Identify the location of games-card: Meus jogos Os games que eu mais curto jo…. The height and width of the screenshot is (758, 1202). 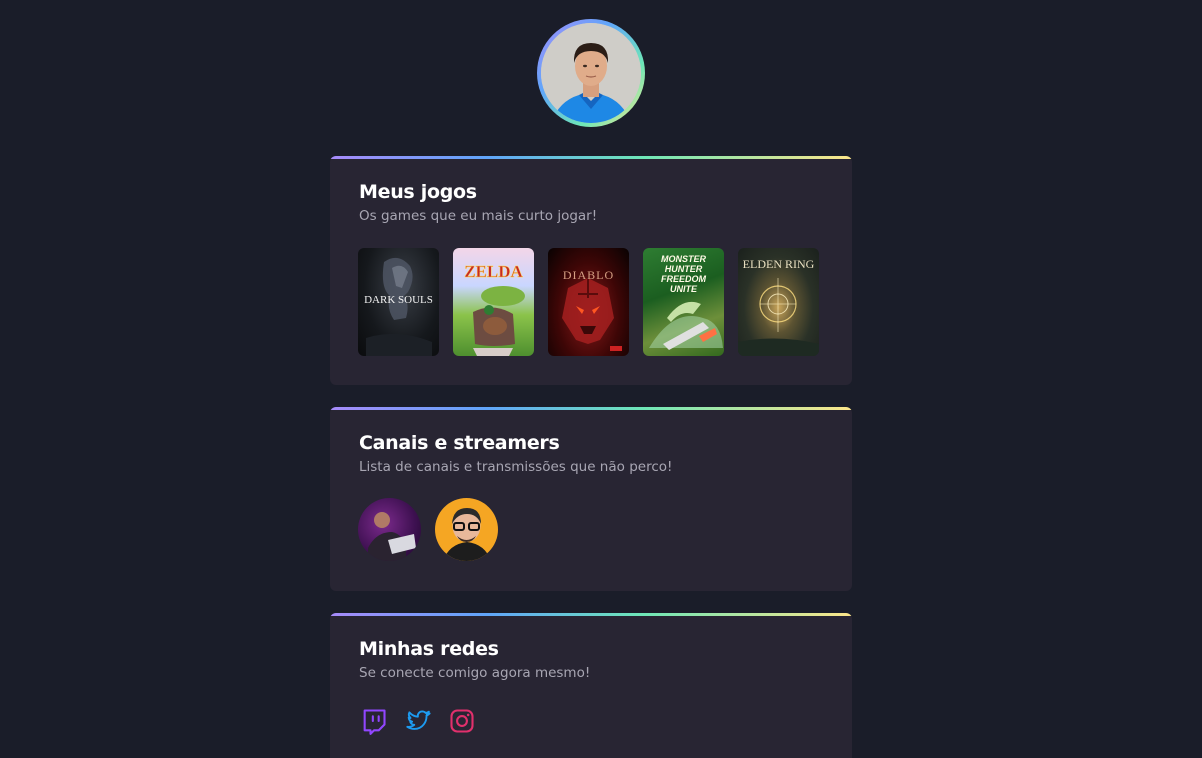
(591, 270).